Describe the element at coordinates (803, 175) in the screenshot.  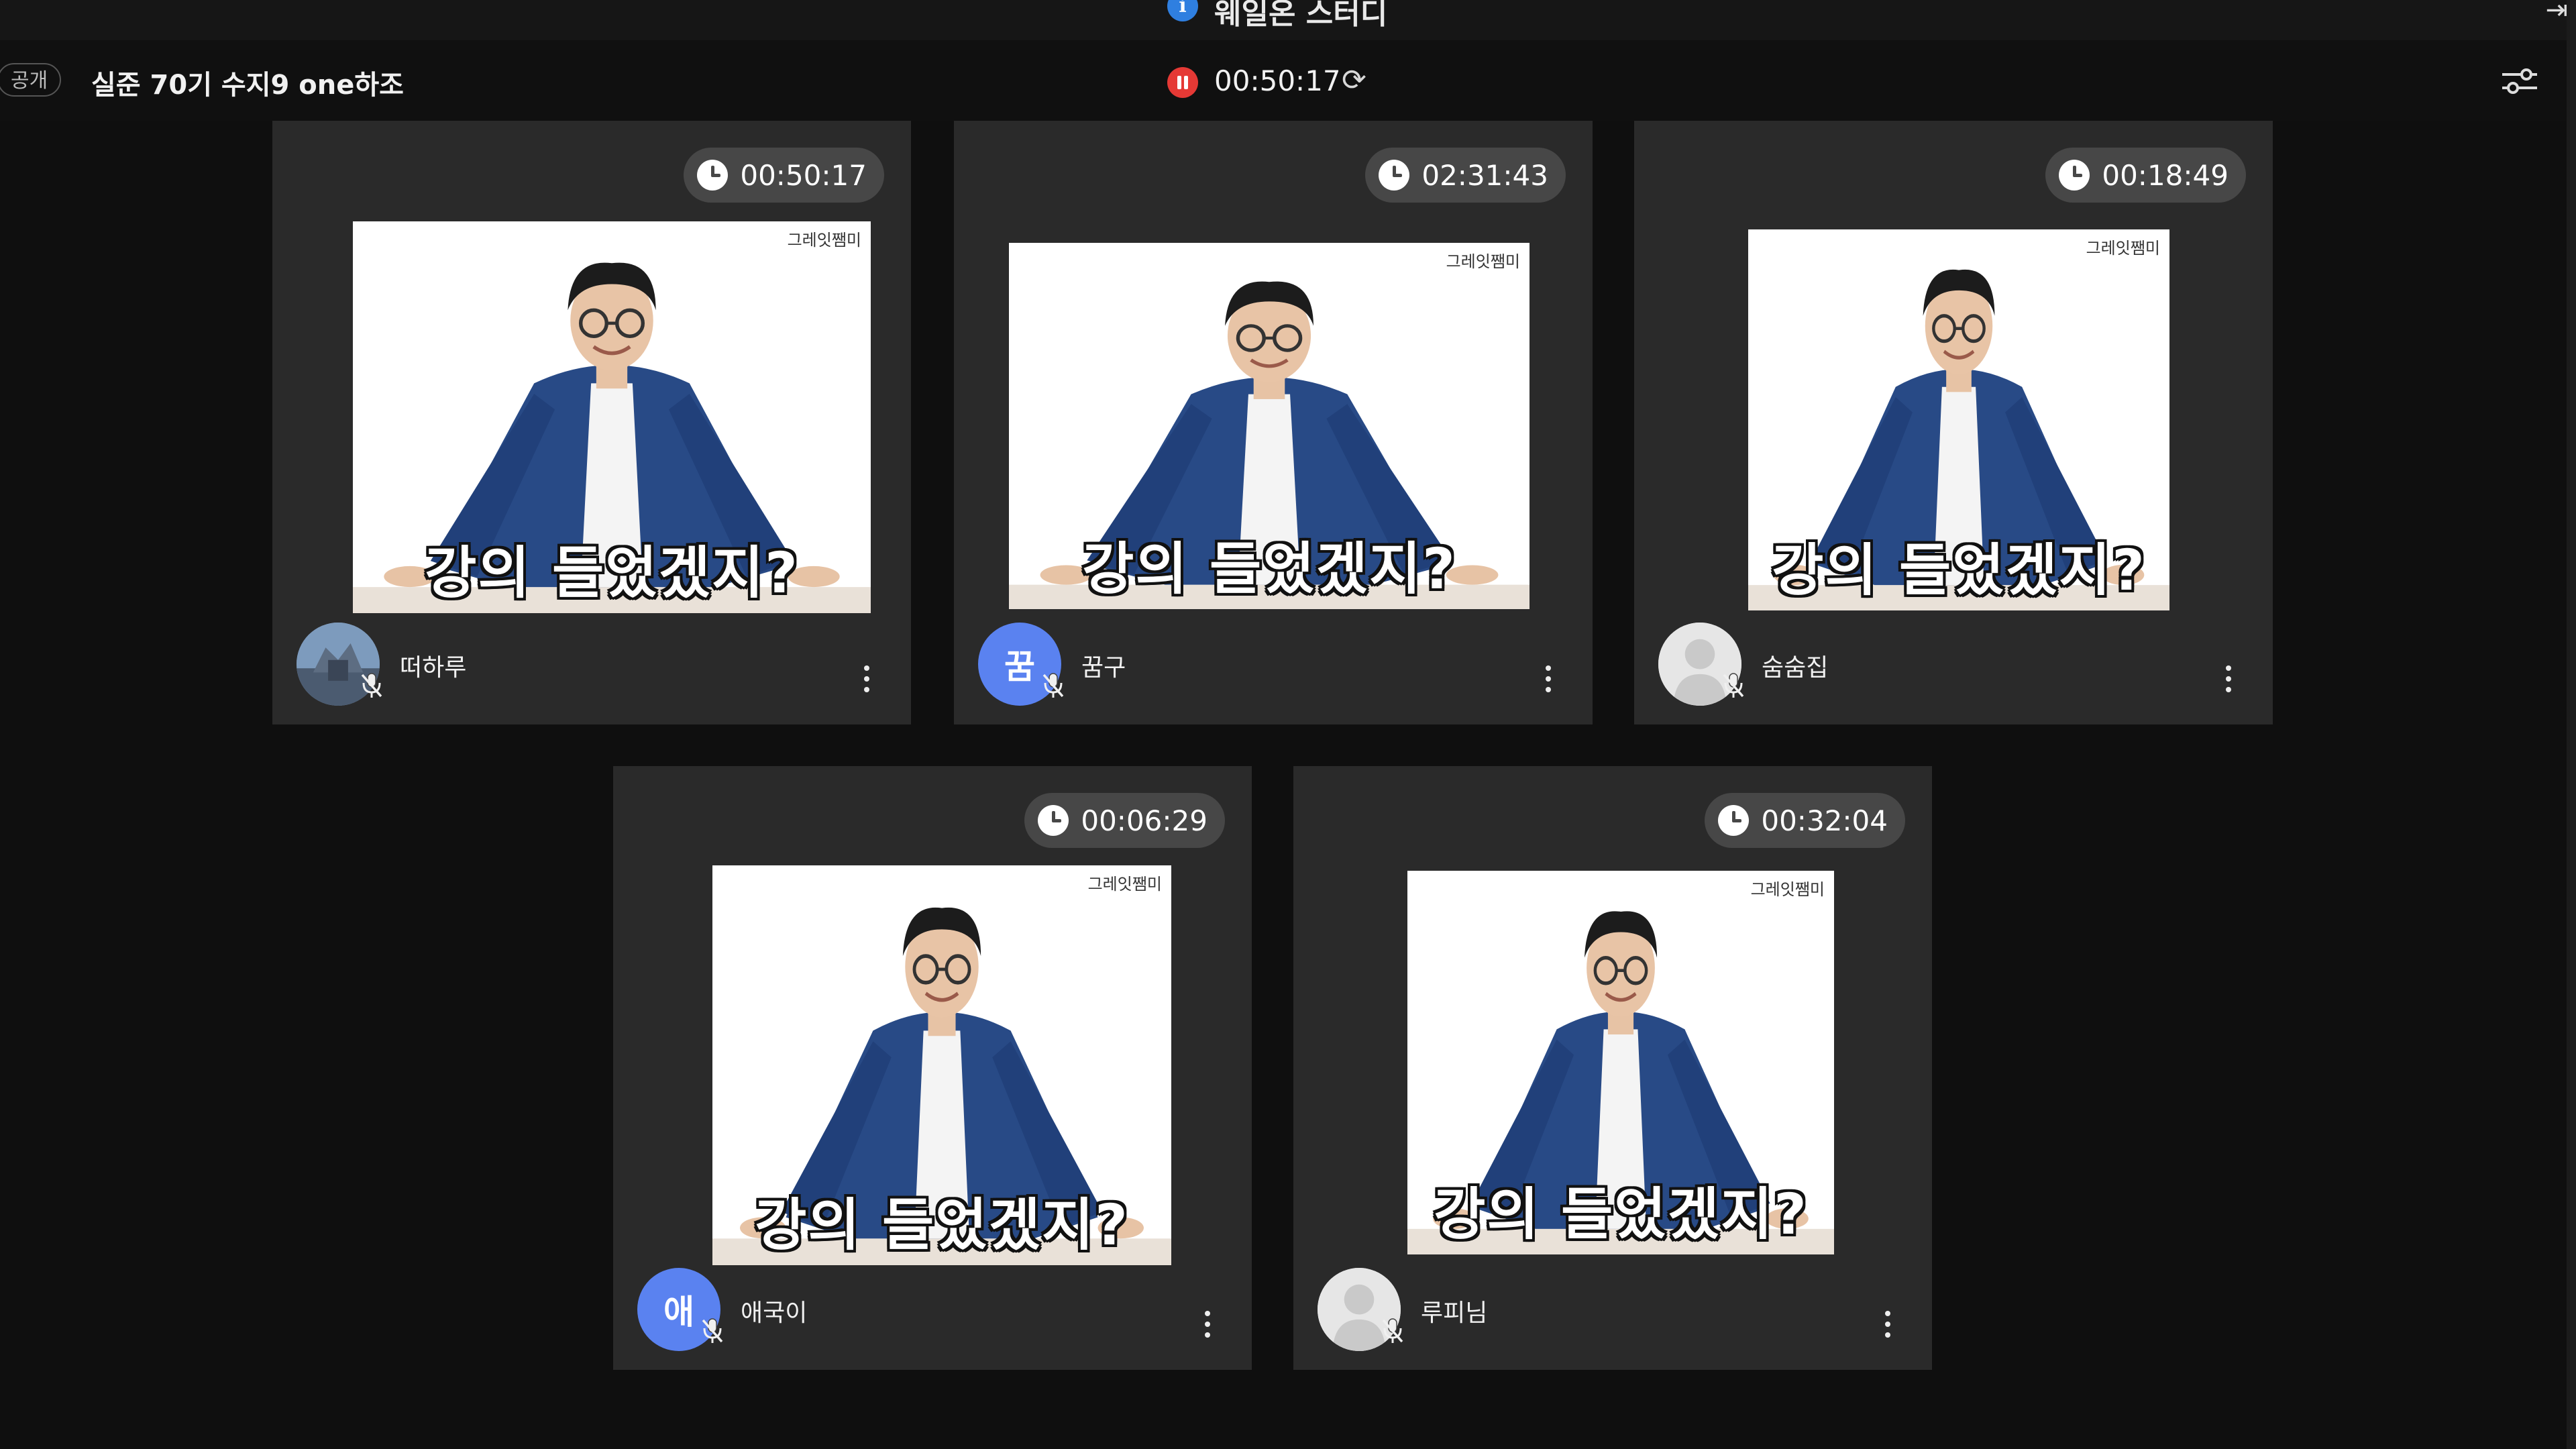
I see `study-timer-text: 00:50:17` at that location.